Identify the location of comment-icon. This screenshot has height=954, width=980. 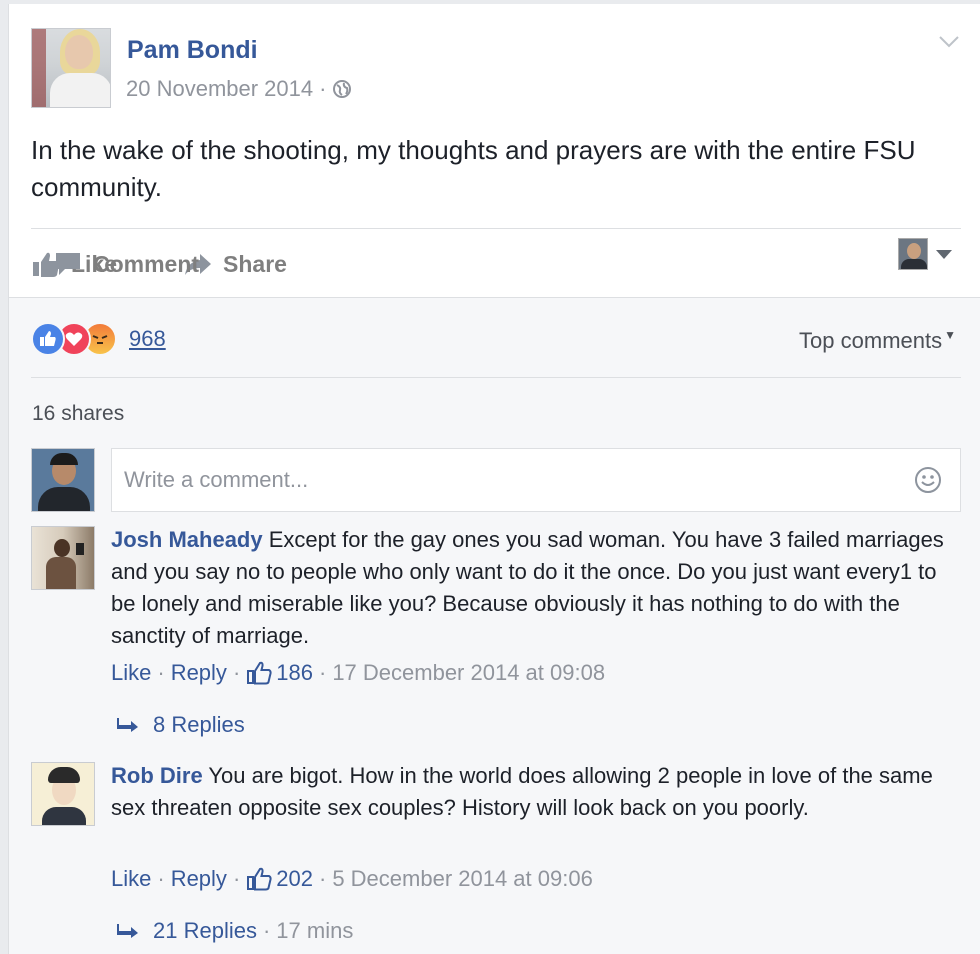
(68, 264).